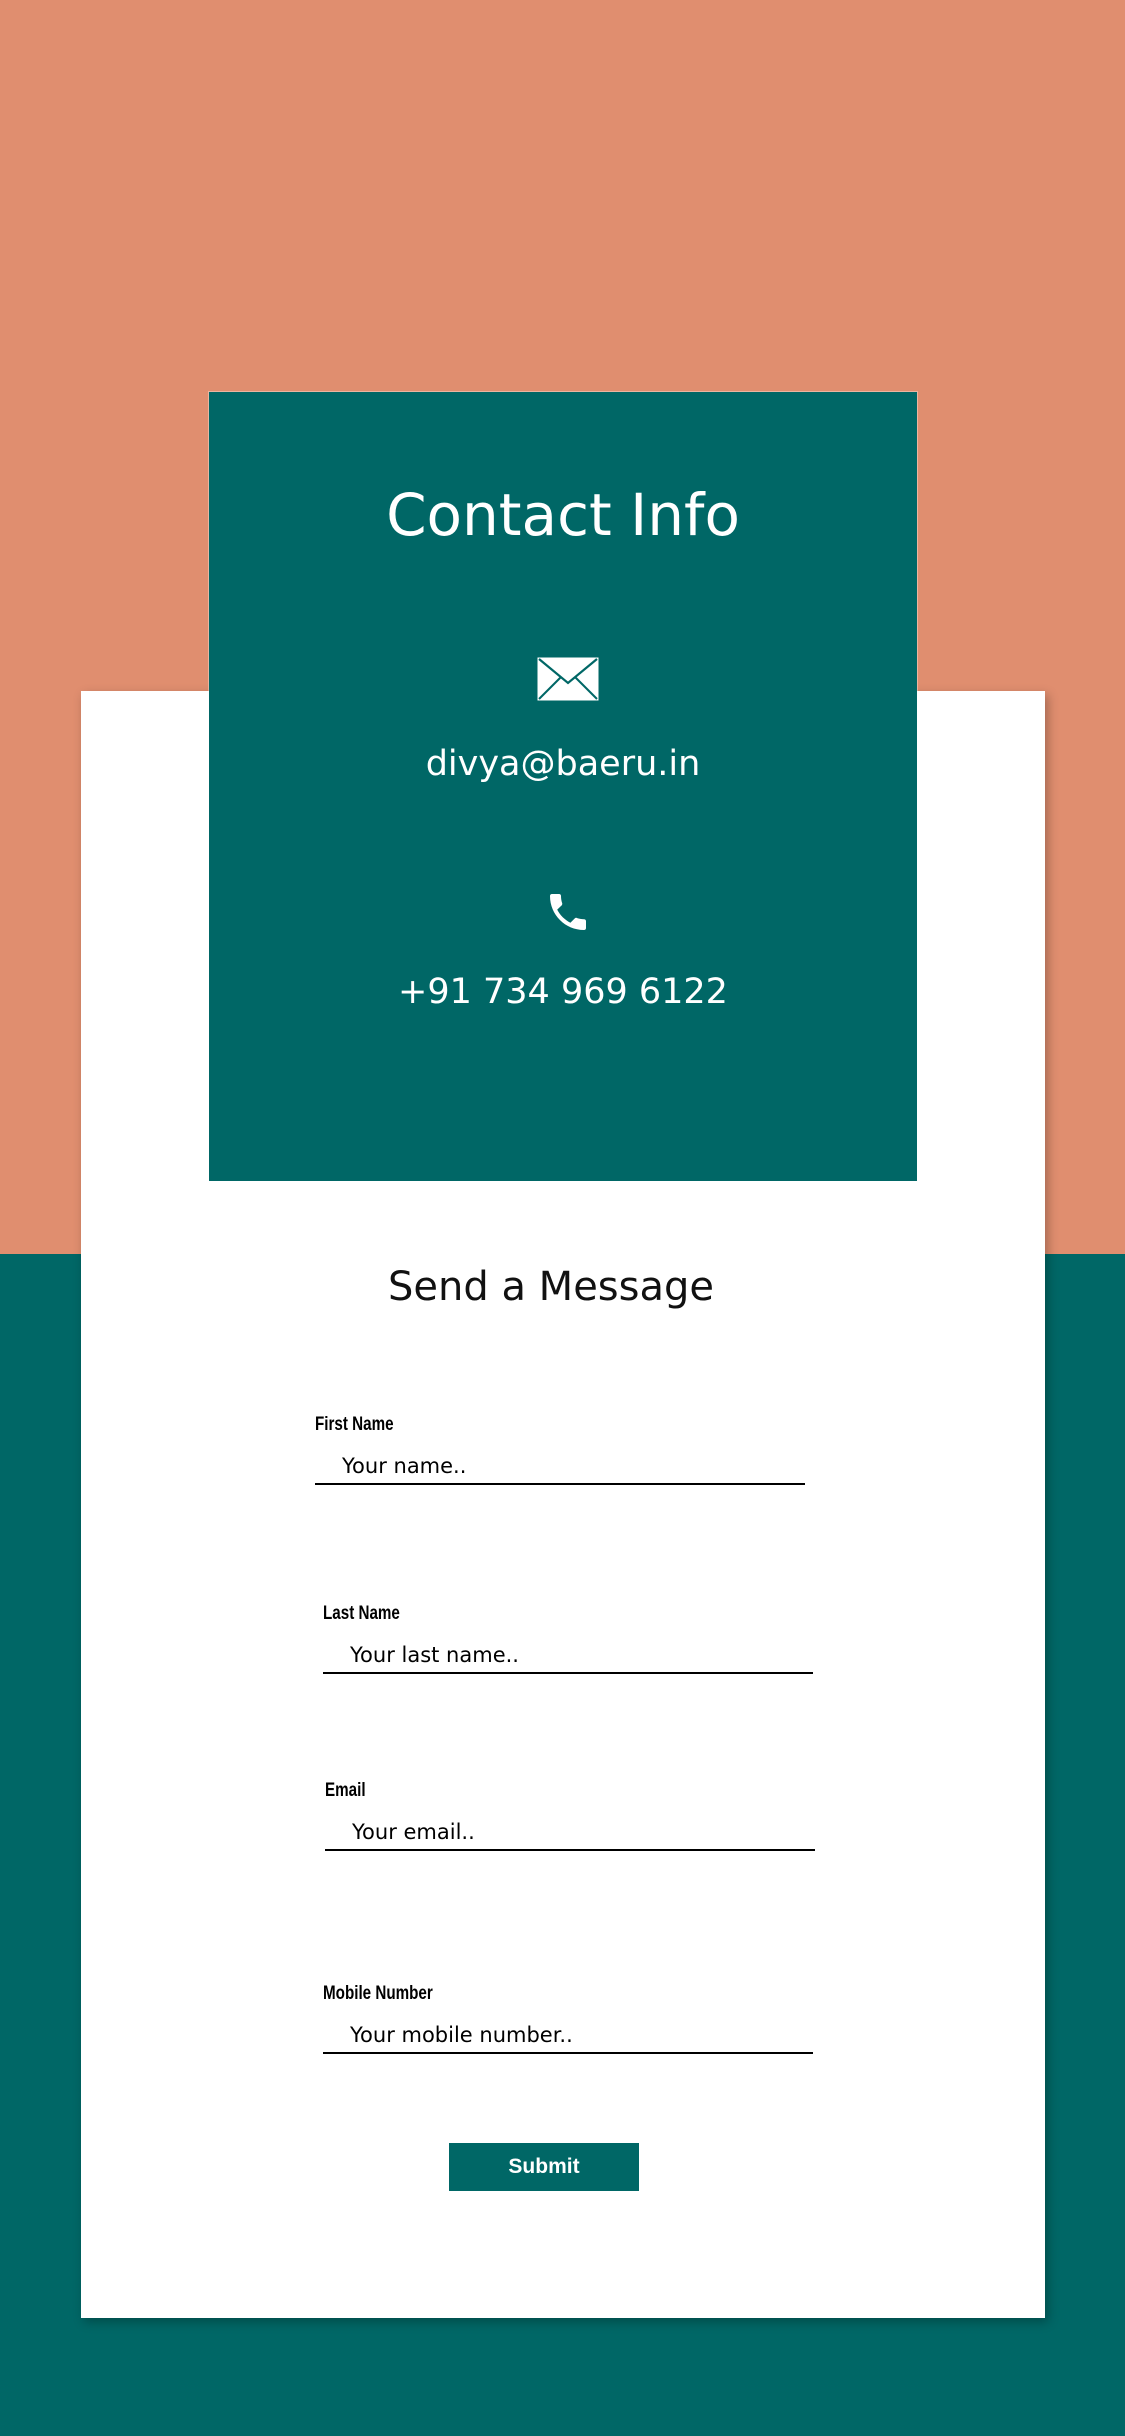 This screenshot has height=2436, width=1125. Describe the element at coordinates (560, 1467) in the screenshot. I see `first-name-input` at that location.